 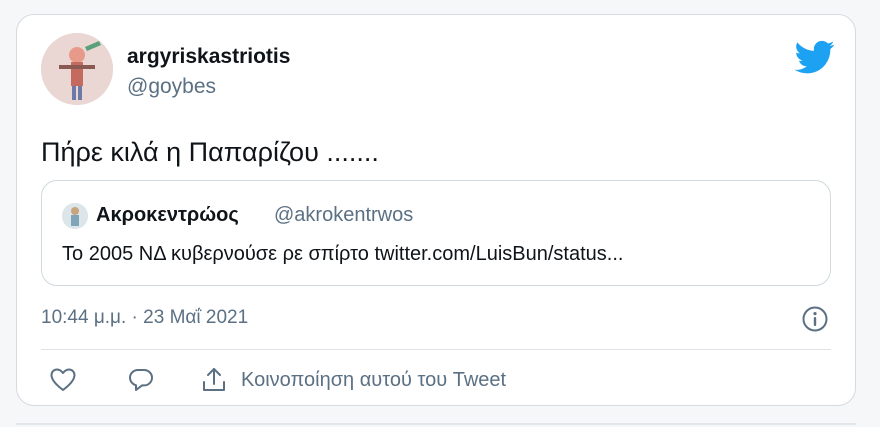 What do you see at coordinates (171, 87) in the screenshot?
I see `author-handle: @goybes` at bounding box center [171, 87].